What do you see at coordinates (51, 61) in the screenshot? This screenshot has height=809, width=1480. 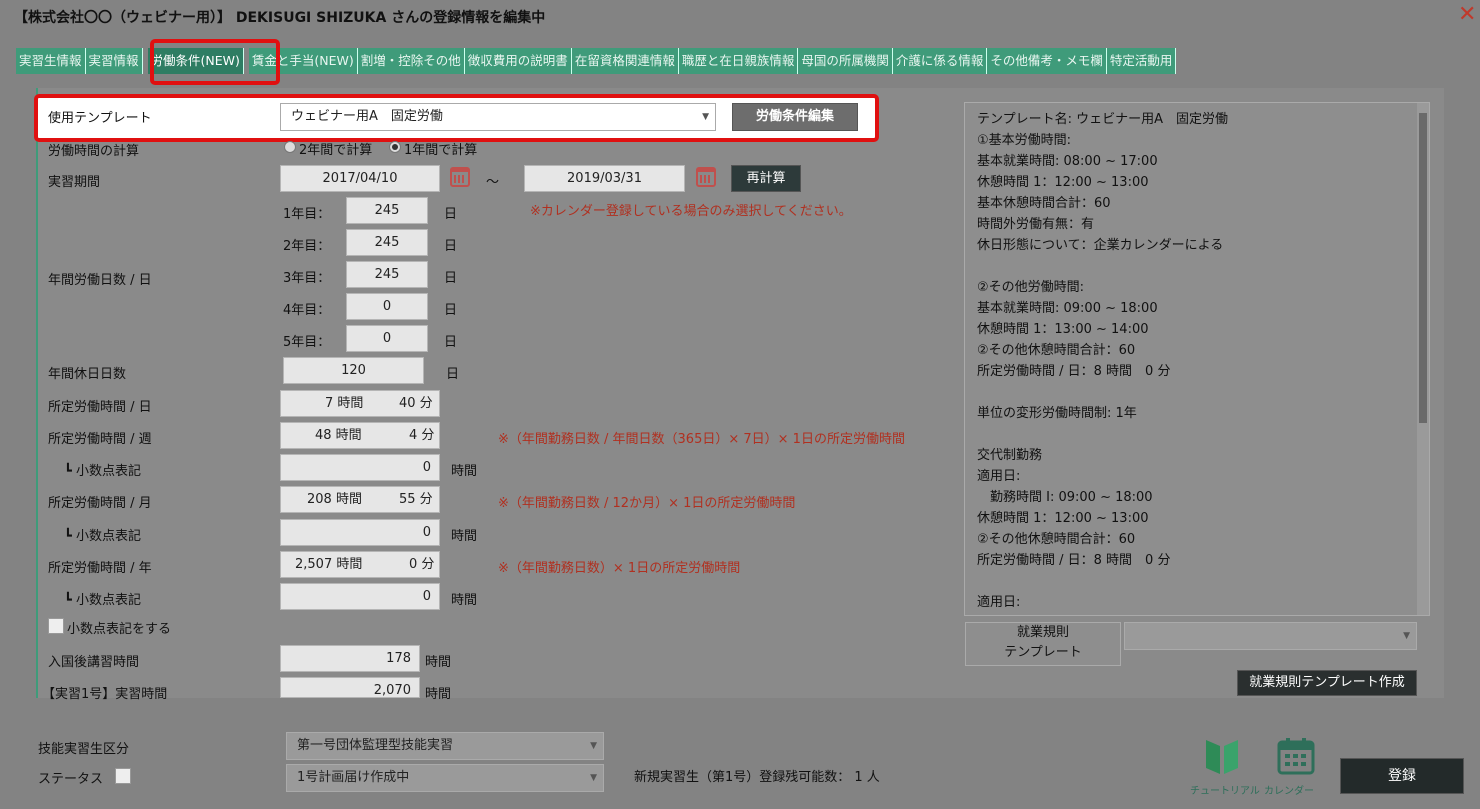 I see `tab-trainee-info: 実習生情報` at bounding box center [51, 61].